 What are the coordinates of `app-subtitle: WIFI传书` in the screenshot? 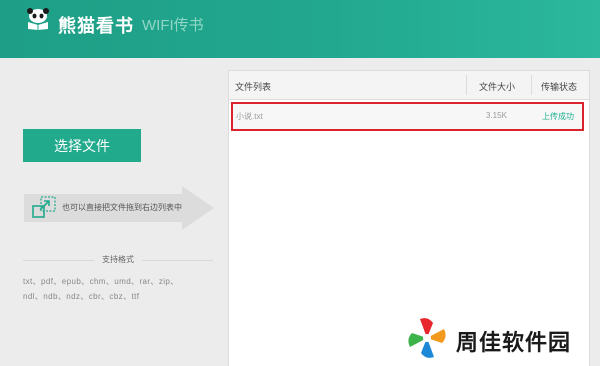 It's located at (173, 25).